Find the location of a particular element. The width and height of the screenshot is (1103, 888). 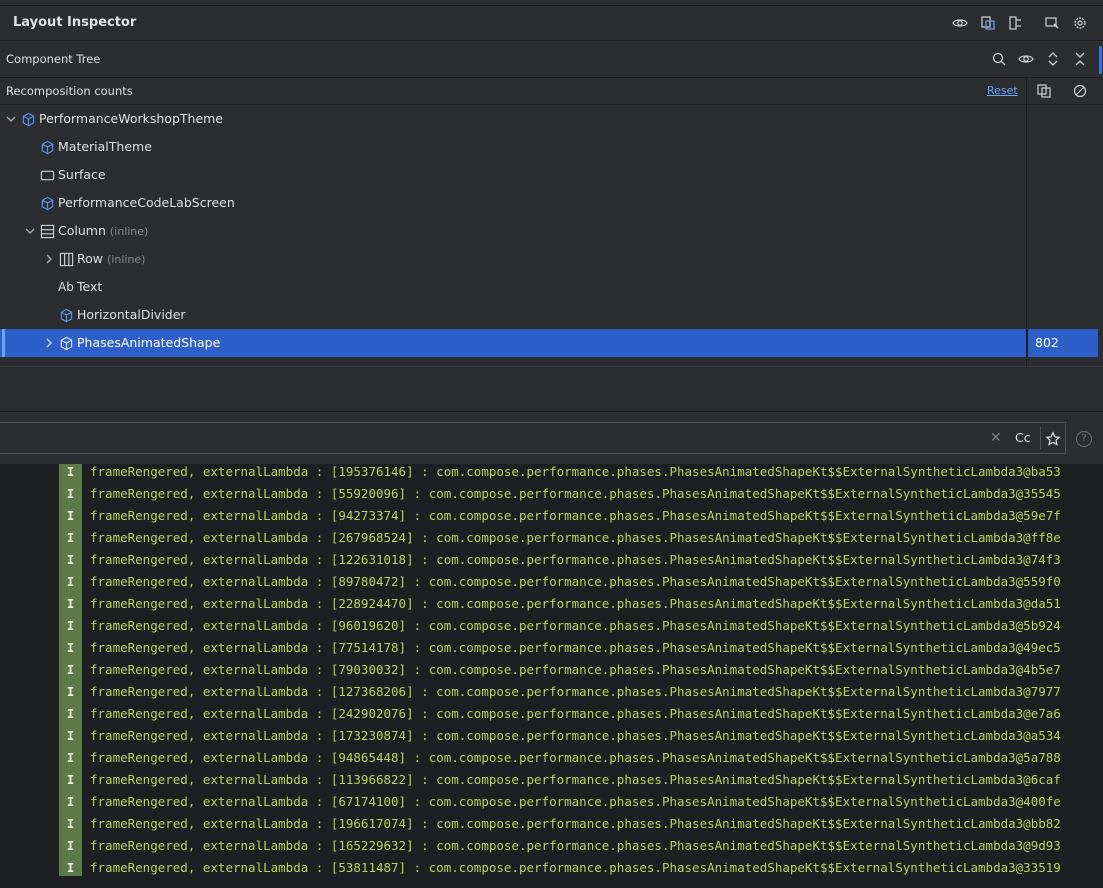

help-icon: ? is located at coordinates (1084, 439).